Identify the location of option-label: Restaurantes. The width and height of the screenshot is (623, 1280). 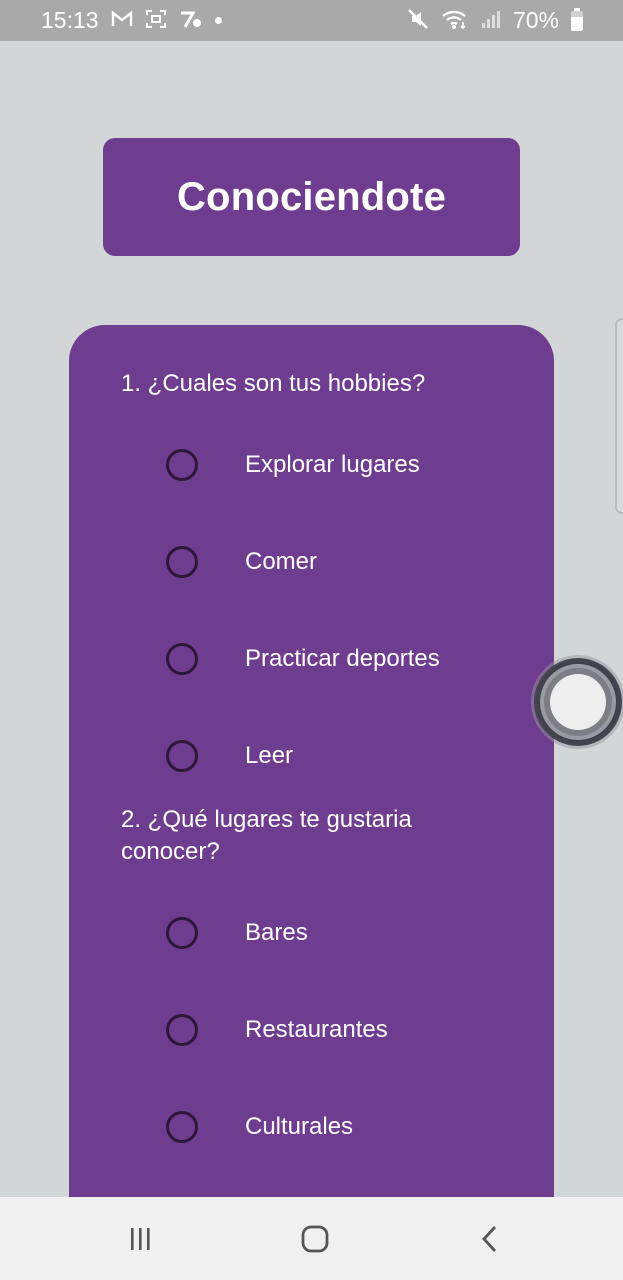
(316, 1029).